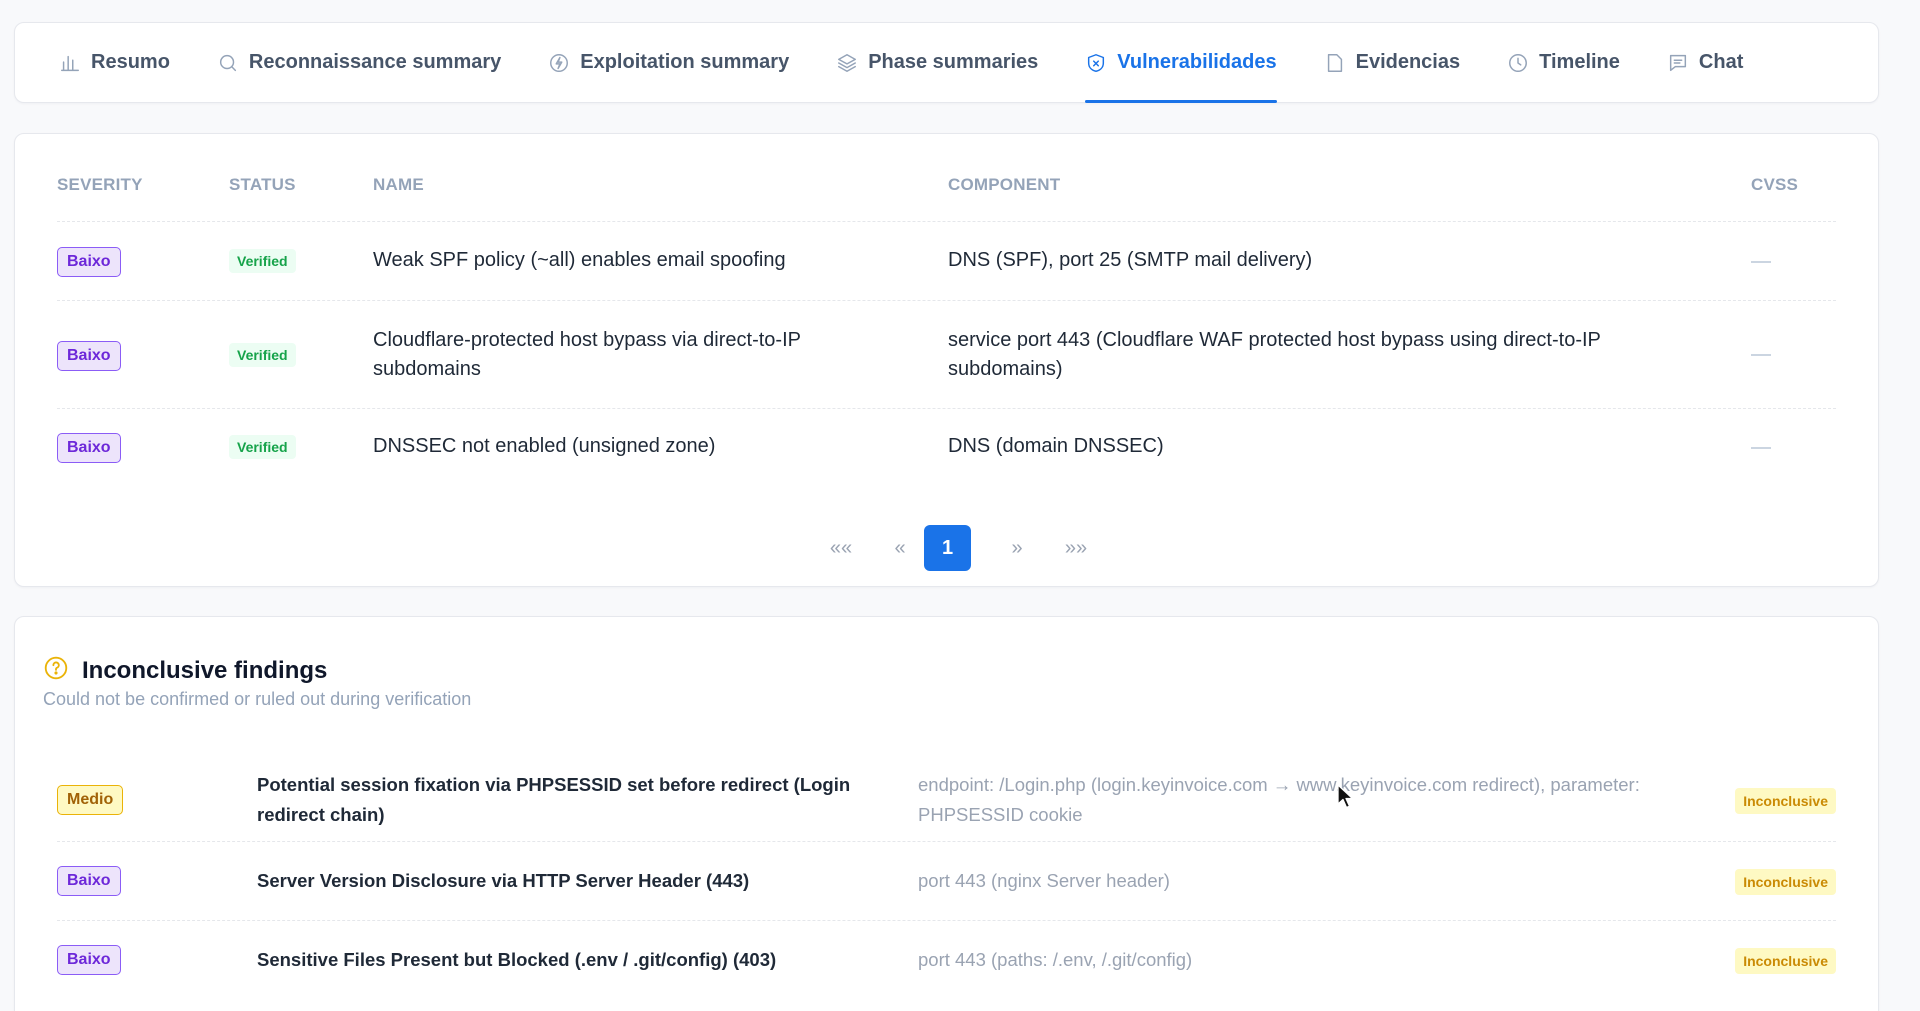  What do you see at coordinates (227, 62) in the screenshot?
I see `search-icon` at bounding box center [227, 62].